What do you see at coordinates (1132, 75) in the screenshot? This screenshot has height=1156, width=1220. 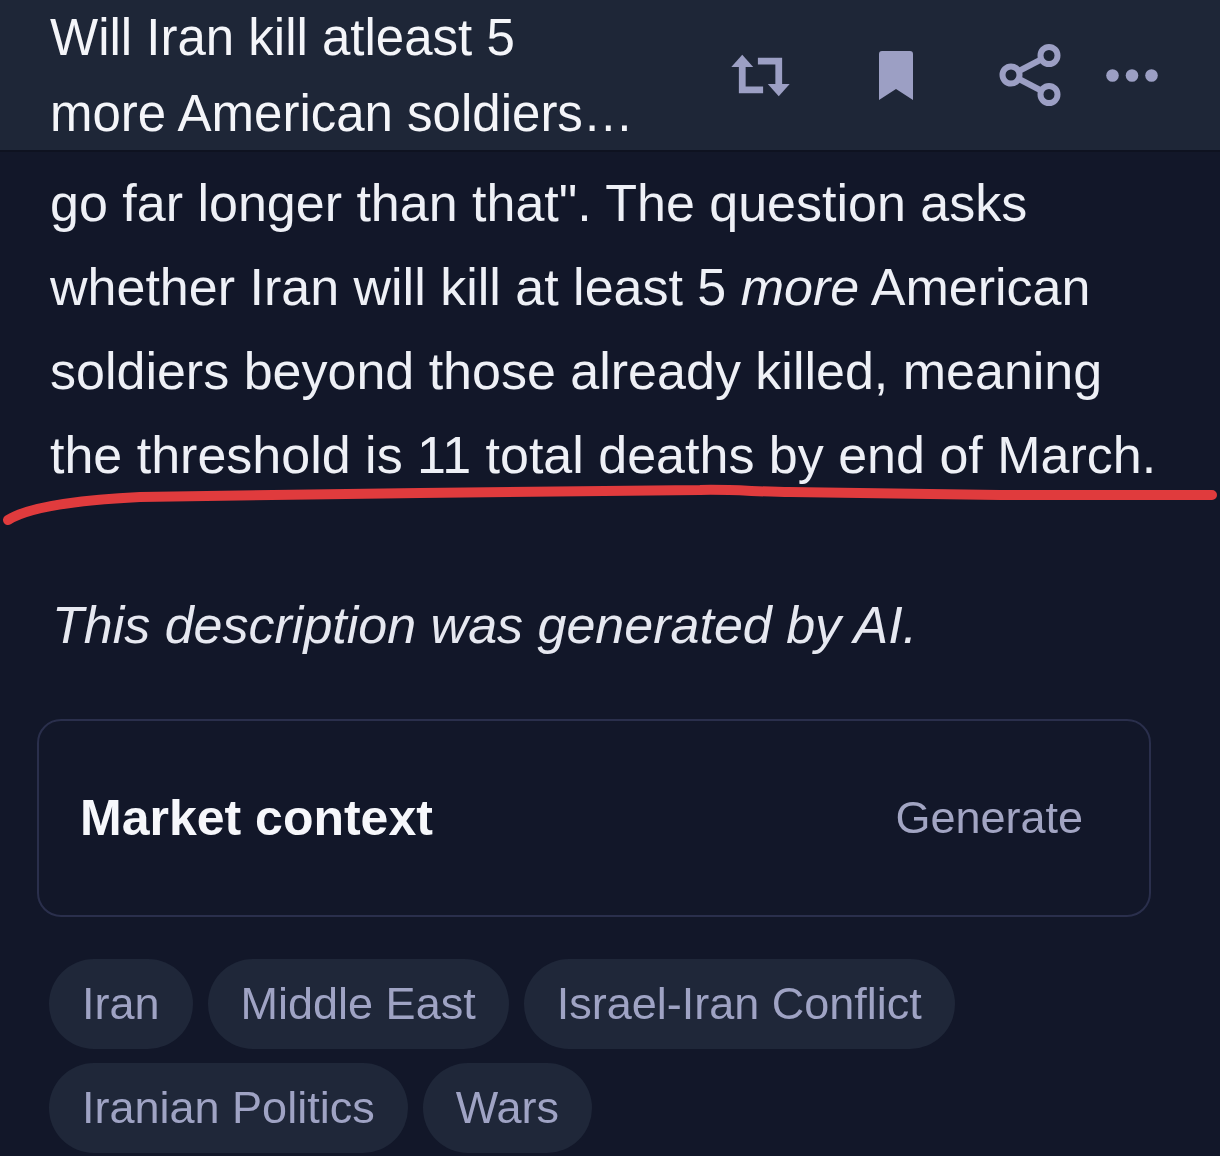 I see `more-icon` at bounding box center [1132, 75].